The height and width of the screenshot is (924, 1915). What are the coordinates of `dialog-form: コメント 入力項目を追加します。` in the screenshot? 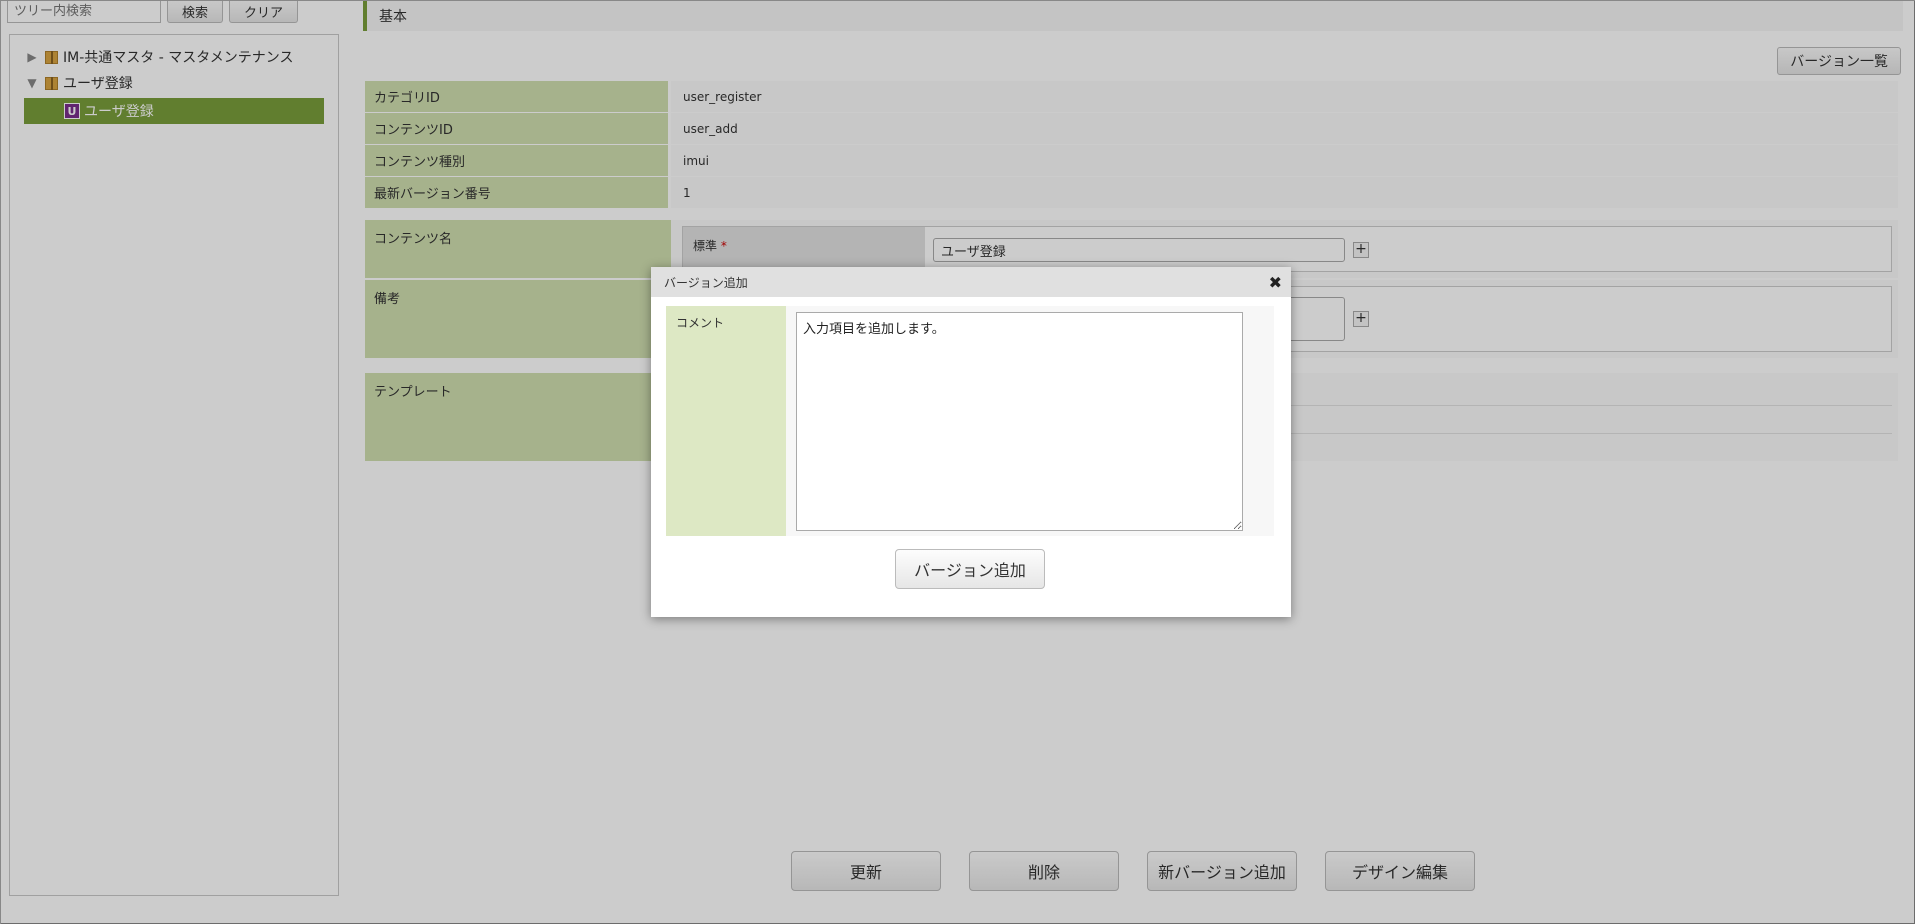 It's located at (970, 421).